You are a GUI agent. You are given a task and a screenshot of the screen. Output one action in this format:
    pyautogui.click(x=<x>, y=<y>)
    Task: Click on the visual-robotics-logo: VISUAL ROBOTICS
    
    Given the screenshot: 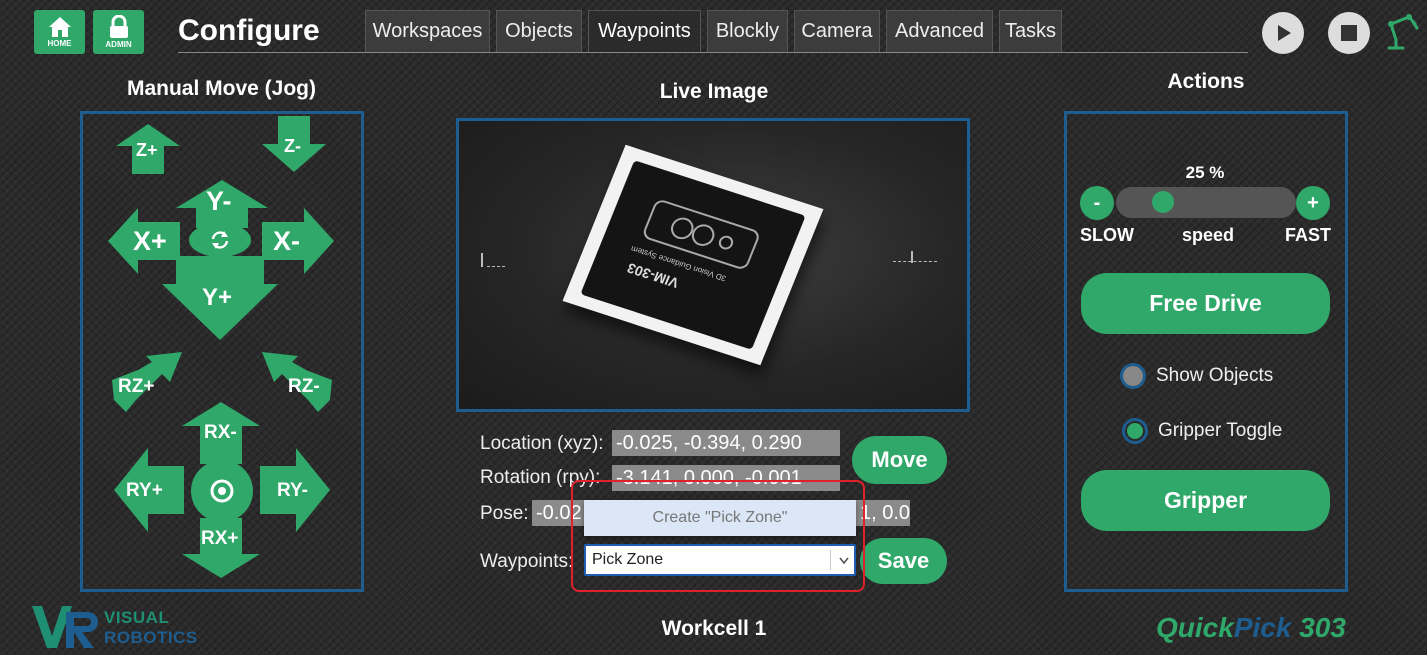 What is the action you would take?
    pyautogui.click(x=113, y=627)
    